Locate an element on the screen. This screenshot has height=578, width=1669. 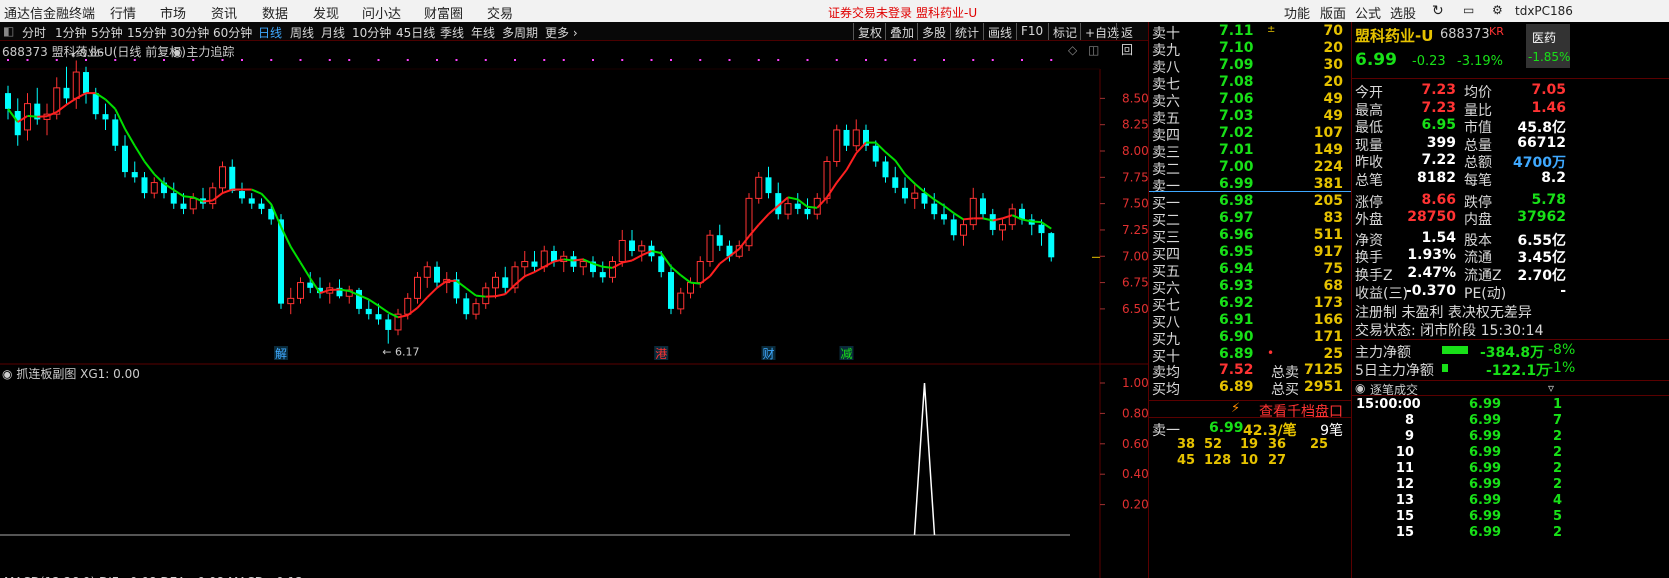
bid-row: 买九 6.90 171 is located at coordinates (1247, 338).